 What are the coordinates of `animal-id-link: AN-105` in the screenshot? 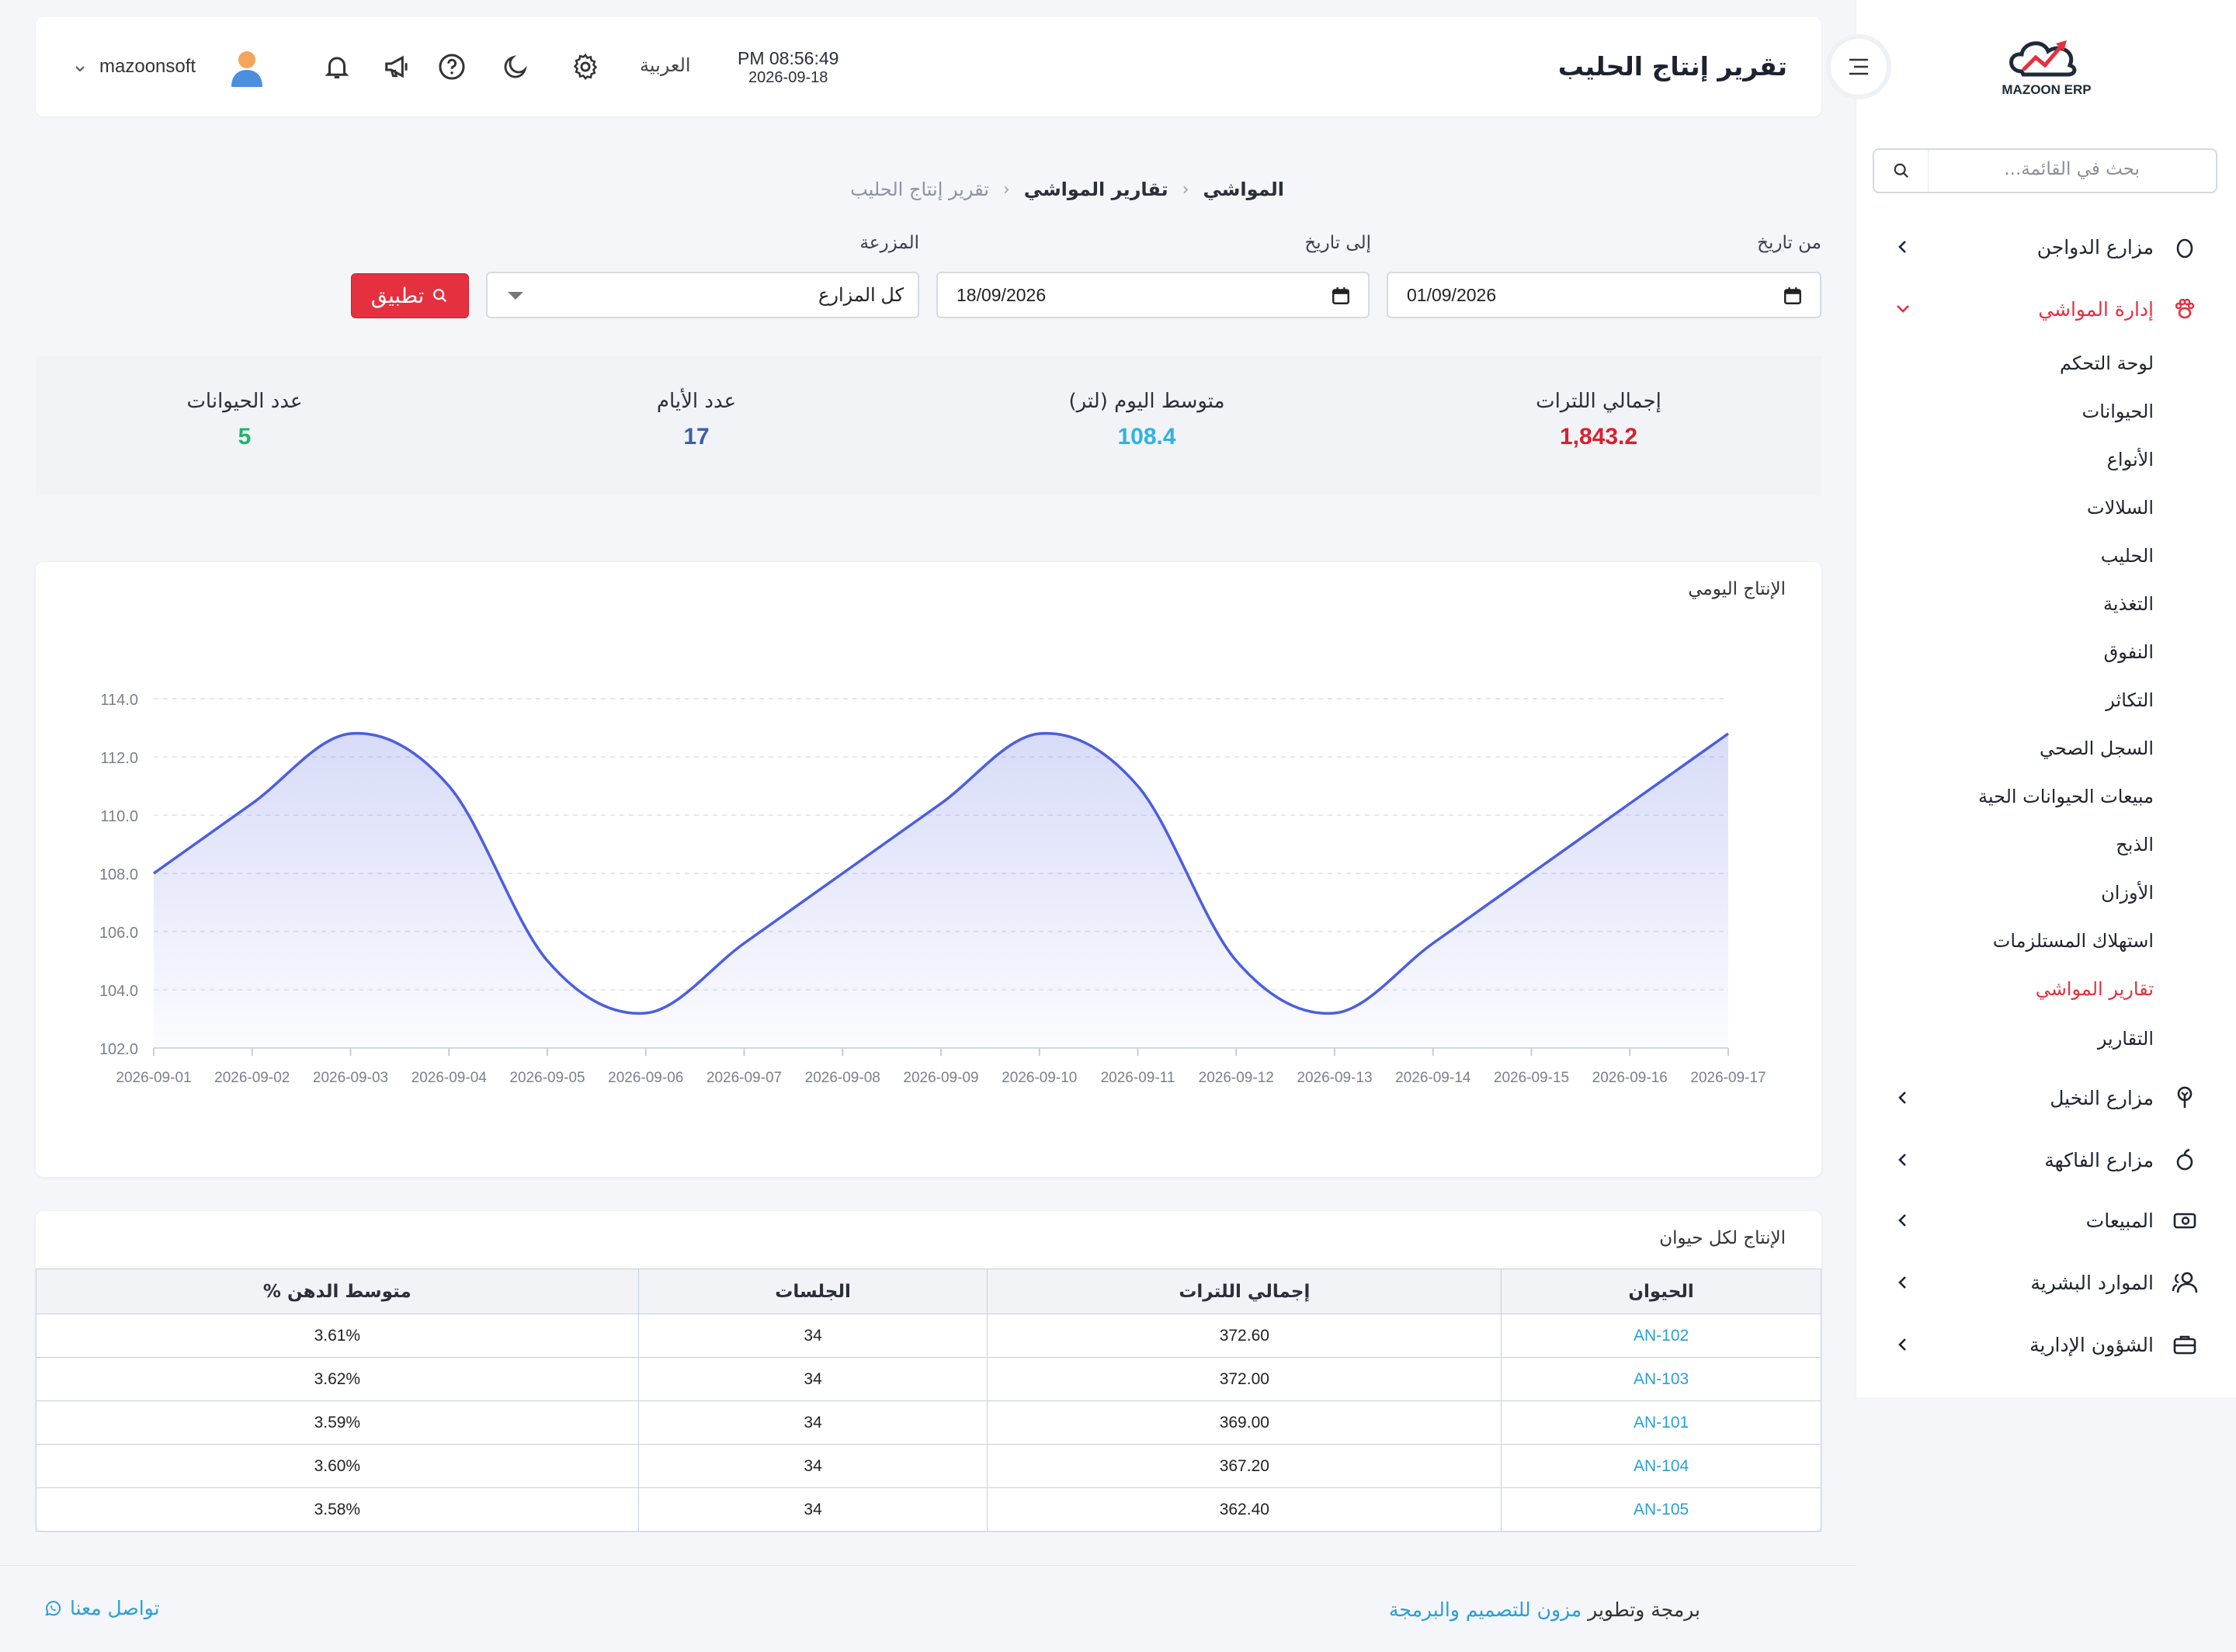 It's located at (1661, 1509).